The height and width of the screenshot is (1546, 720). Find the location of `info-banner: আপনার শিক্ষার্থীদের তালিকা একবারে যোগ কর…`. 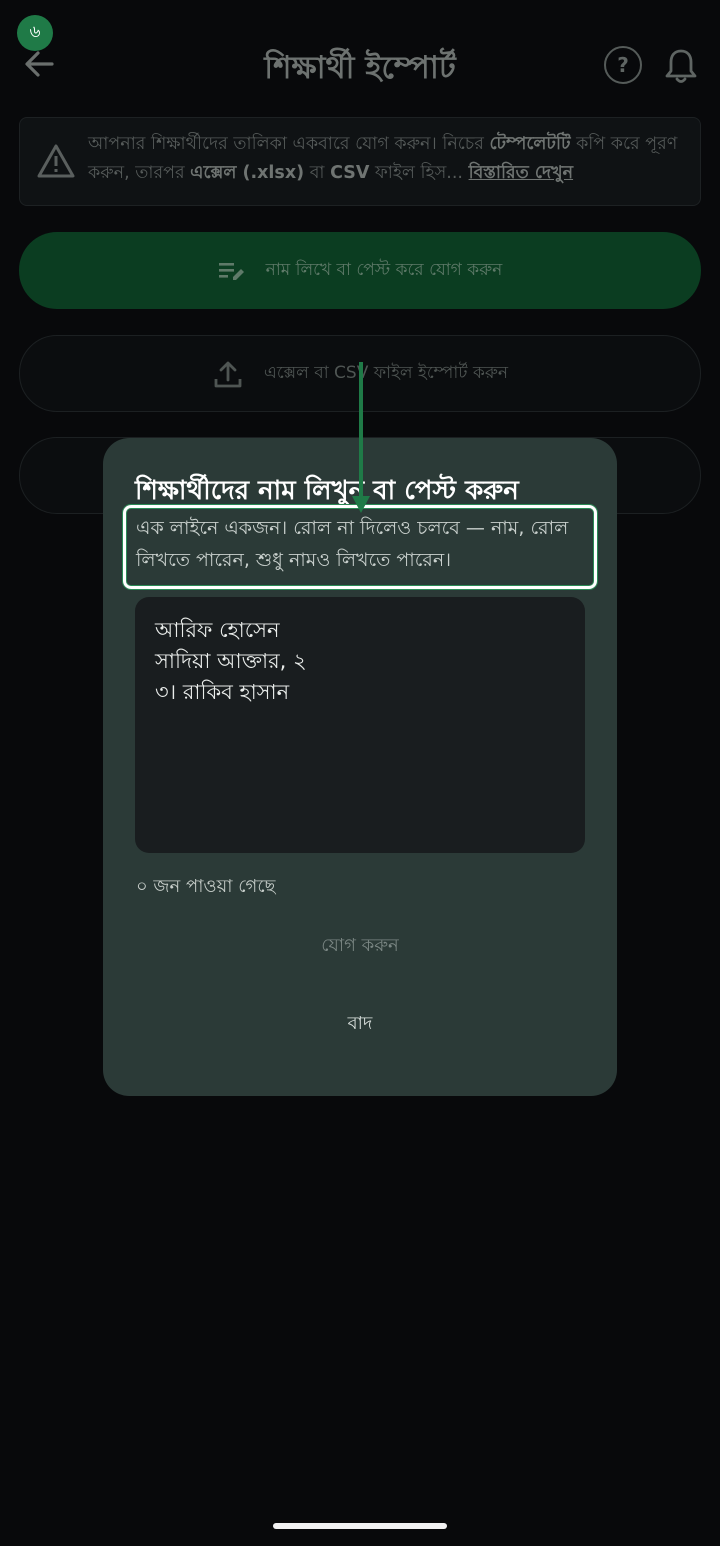

info-banner: আপনার শিক্ষার্থীদের তালিকা একবারে যোগ কর… is located at coordinates (360, 161).